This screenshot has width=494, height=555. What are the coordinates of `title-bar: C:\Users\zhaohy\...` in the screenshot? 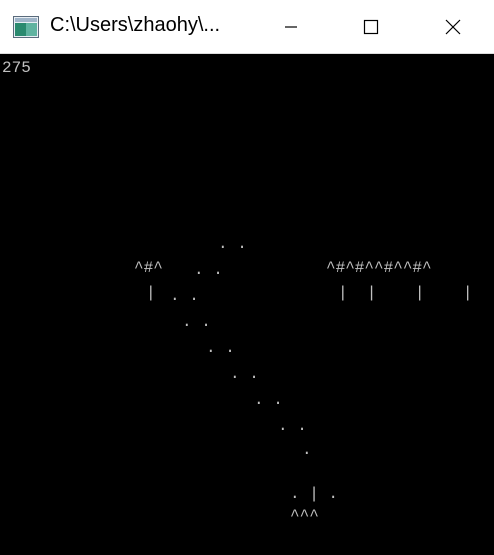 It's located at (247, 27).